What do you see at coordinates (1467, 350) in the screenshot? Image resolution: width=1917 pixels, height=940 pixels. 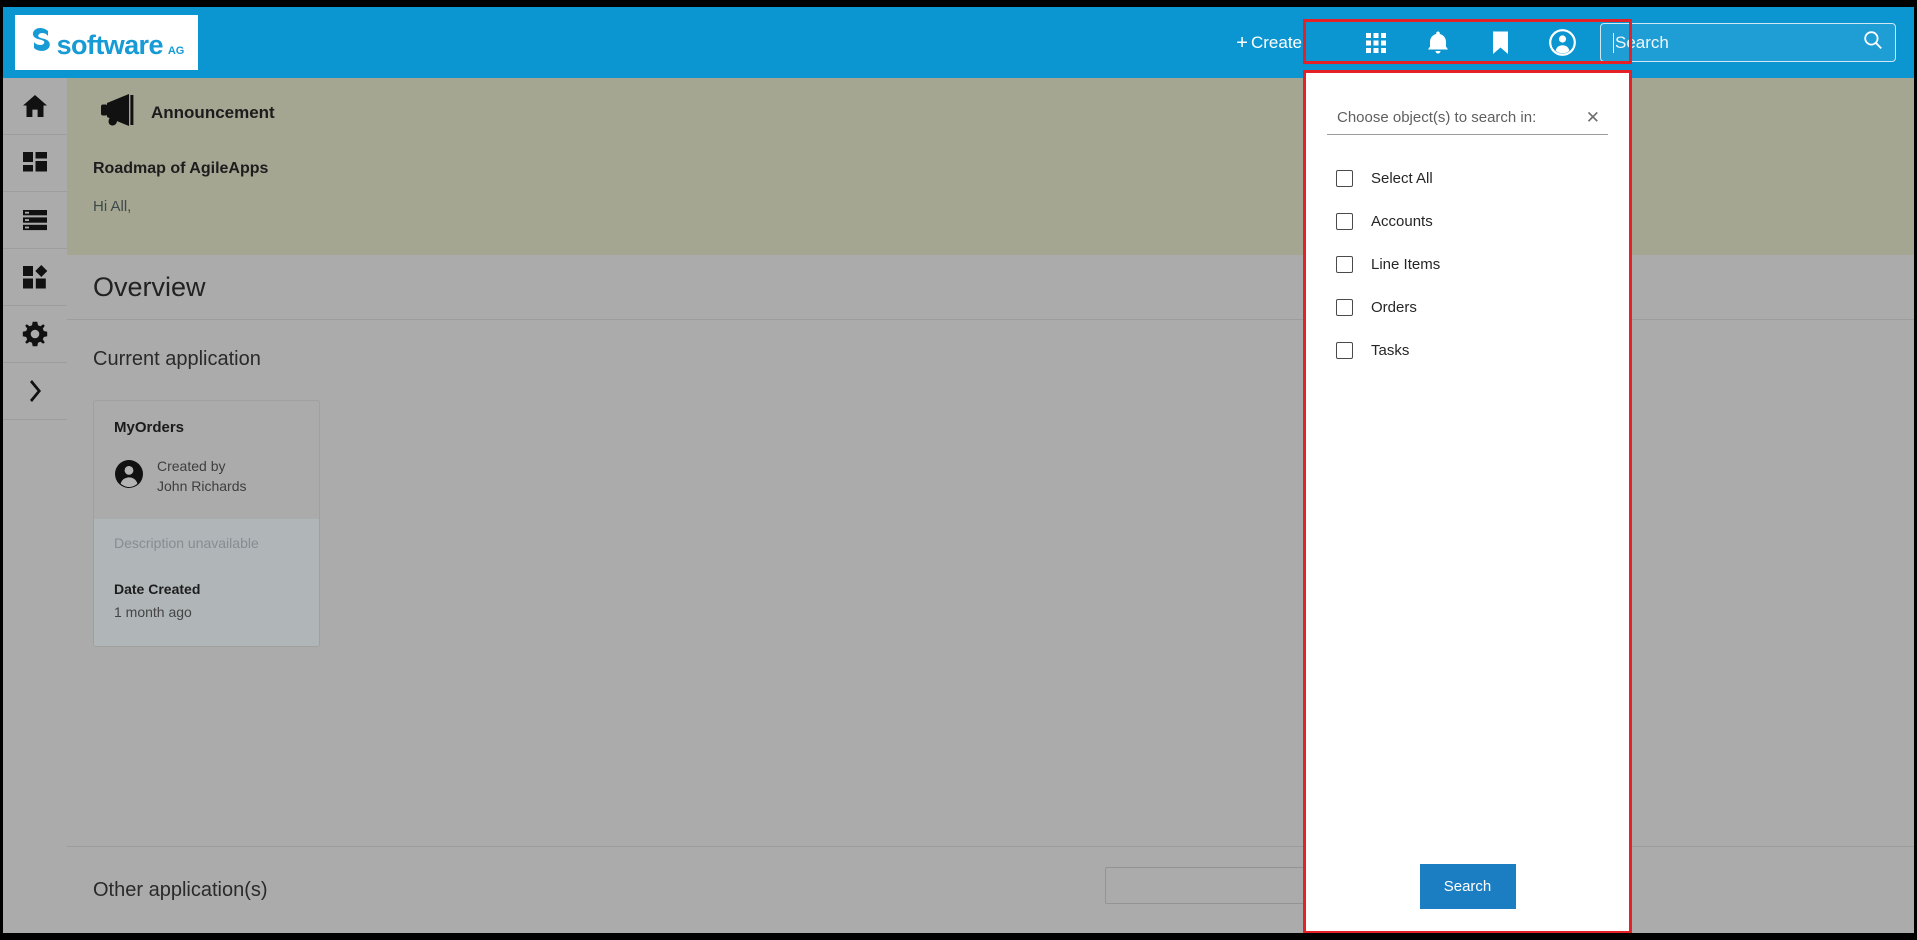 I see `checkbox-row-tasks: Tasks` at bounding box center [1467, 350].